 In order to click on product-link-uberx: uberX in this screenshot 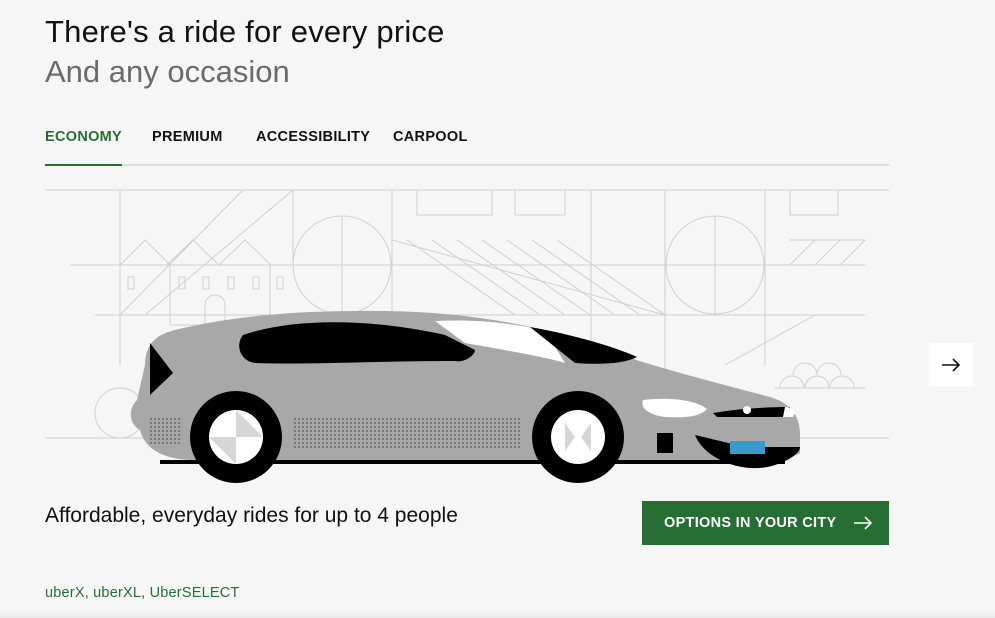, I will do `click(65, 593)`.